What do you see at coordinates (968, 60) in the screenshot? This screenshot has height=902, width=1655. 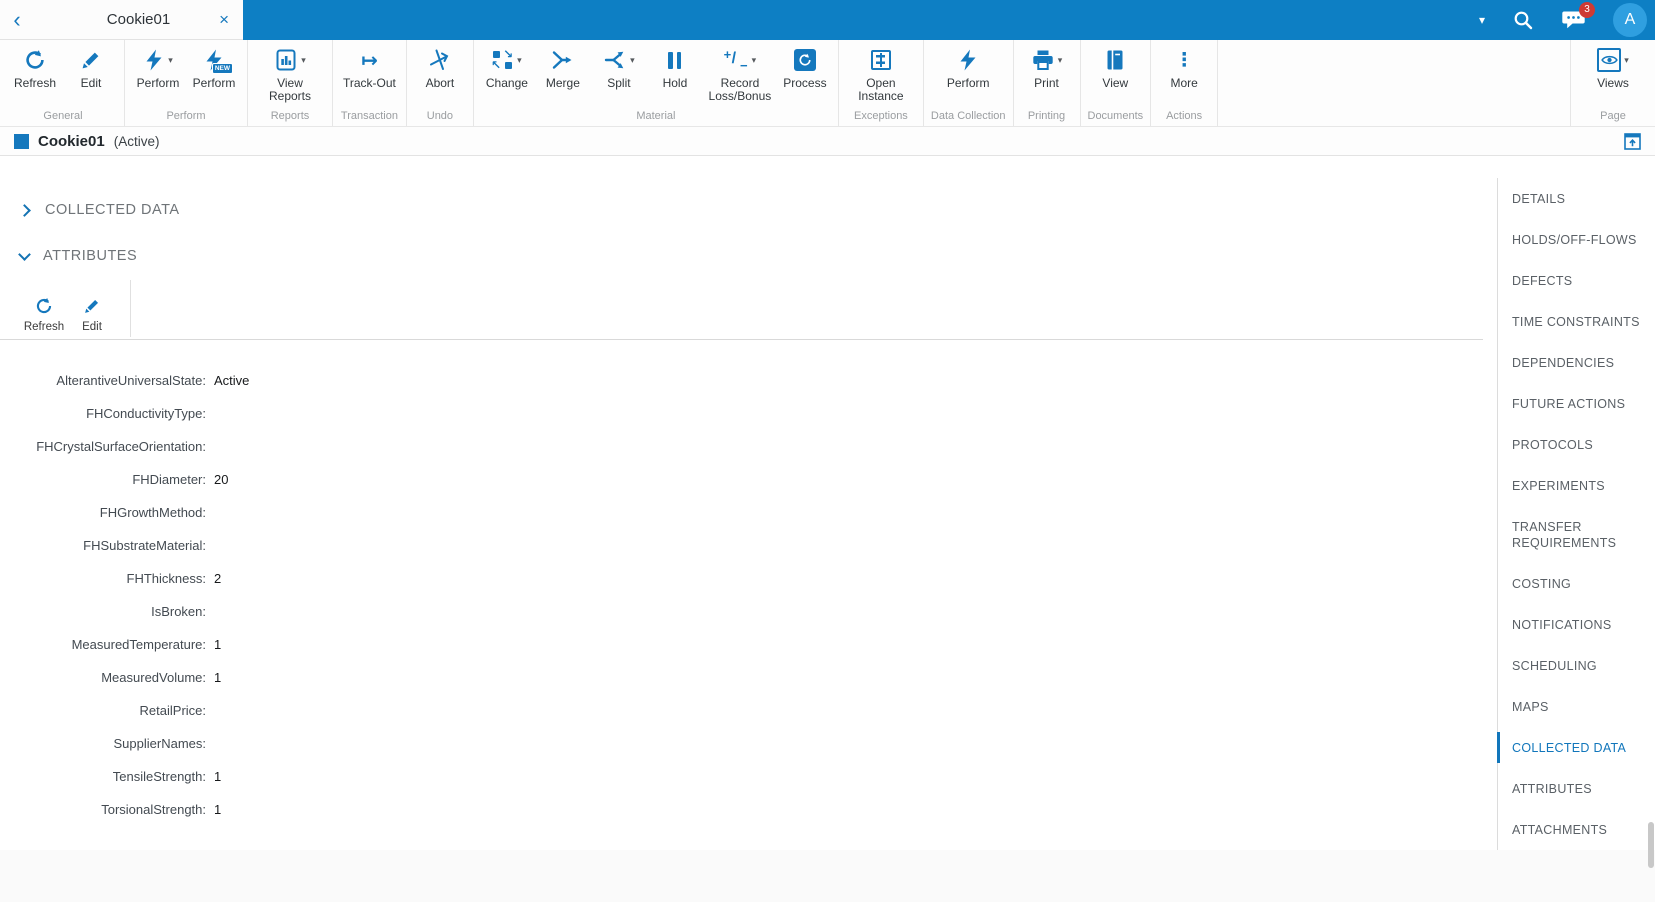 I see `perform-icon` at bounding box center [968, 60].